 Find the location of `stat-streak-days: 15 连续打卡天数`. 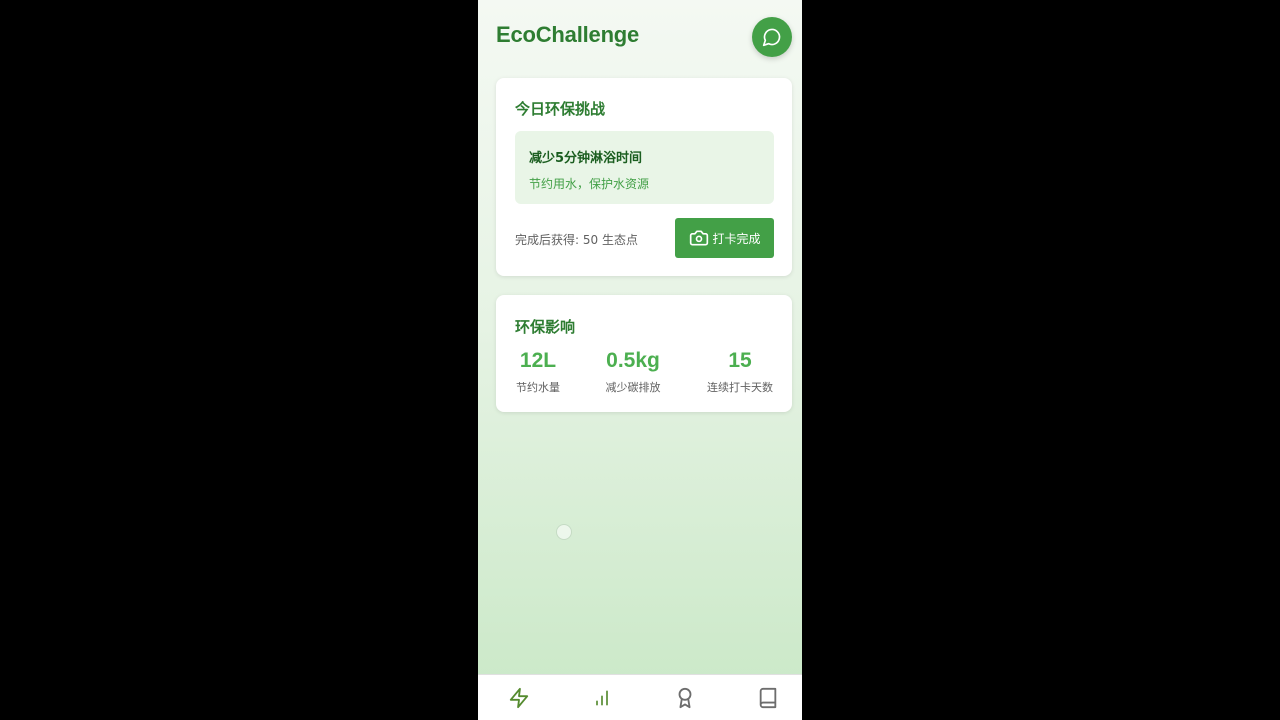

stat-streak-days: 15 连续打卡天数 is located at coordinates (740, 370).